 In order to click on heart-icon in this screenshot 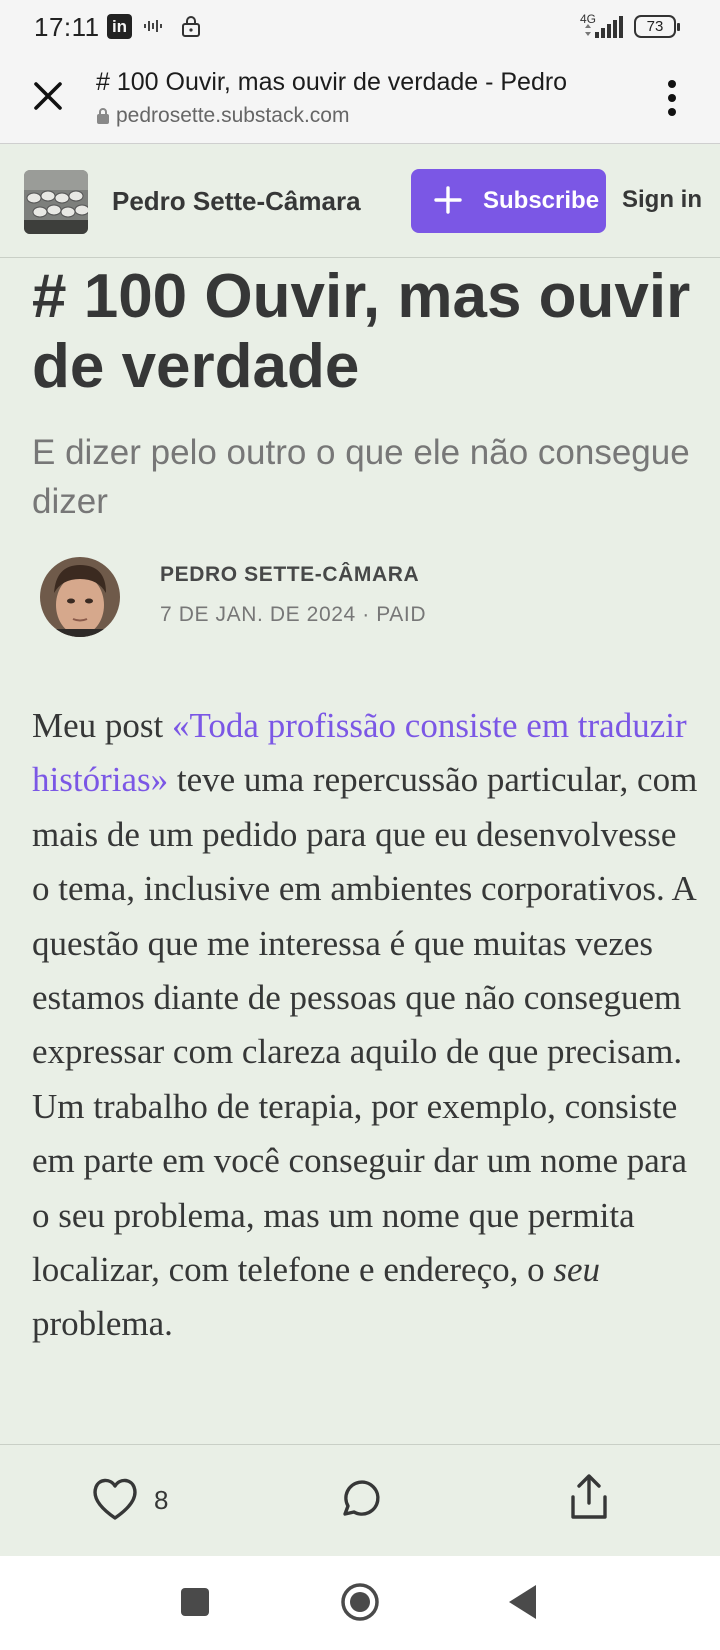, I will do `click(115, 1499)`.